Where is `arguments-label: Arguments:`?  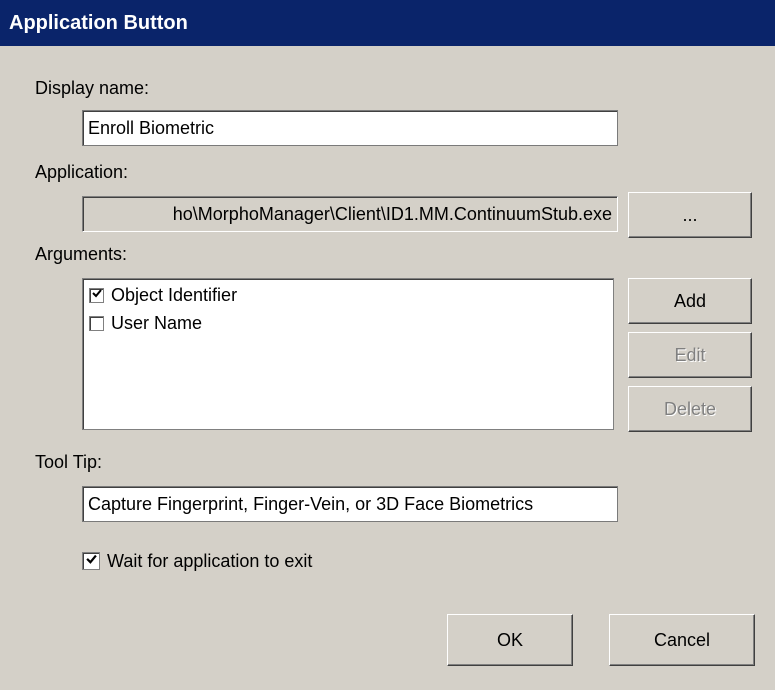 arguments-label: Arguments: is located at coordinates (81, 254).